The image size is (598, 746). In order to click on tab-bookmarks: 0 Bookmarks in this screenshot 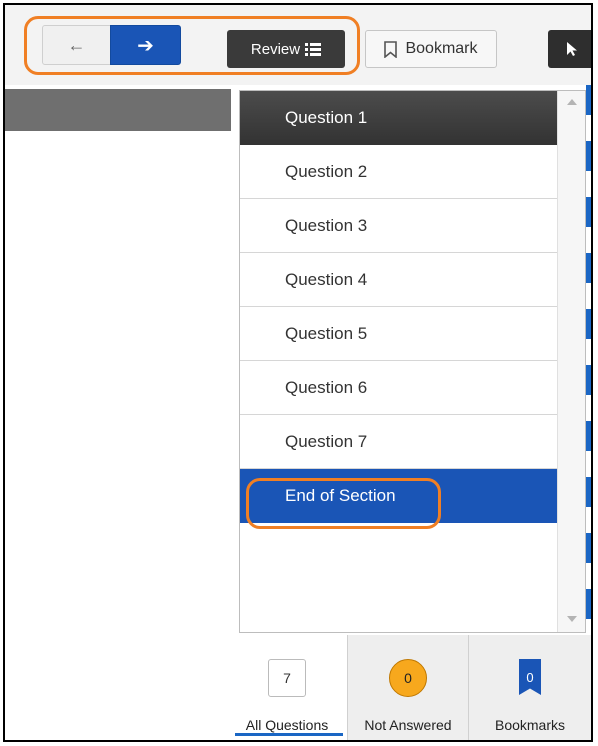, I will do `click(530, 687)`.